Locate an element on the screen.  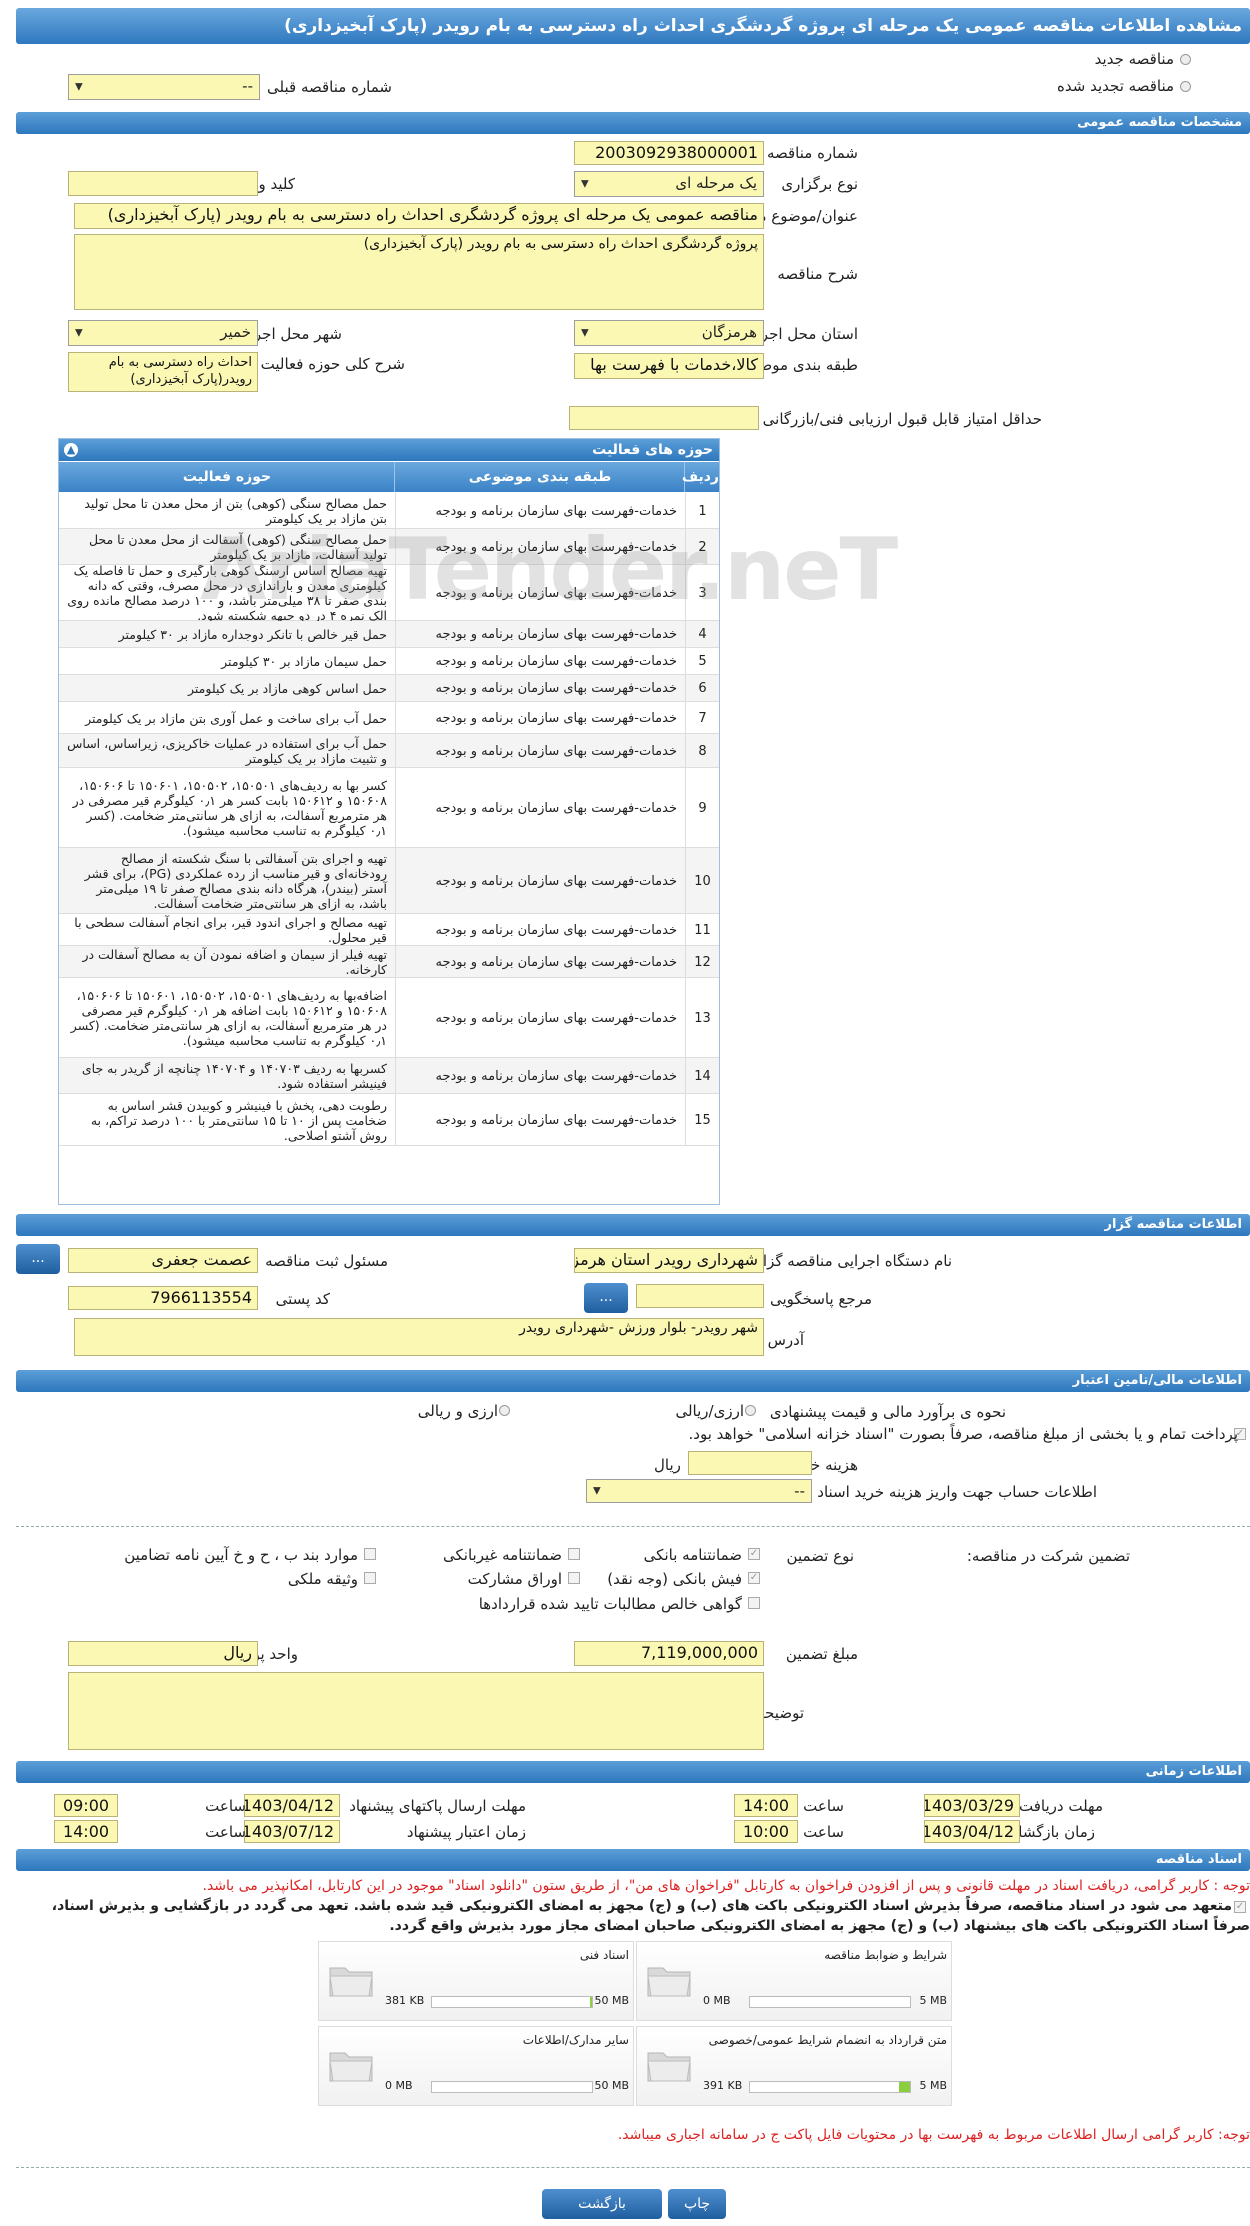
timing-section-header: اطلاعات زمانی is located at coordinates (633, 1772).